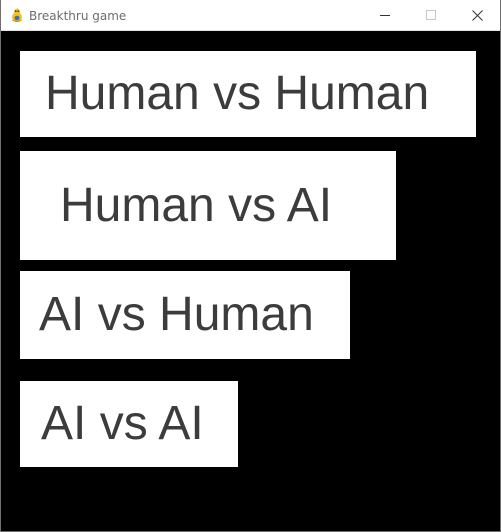  I want to click on pygame-snake-icon, so click(17, 15).